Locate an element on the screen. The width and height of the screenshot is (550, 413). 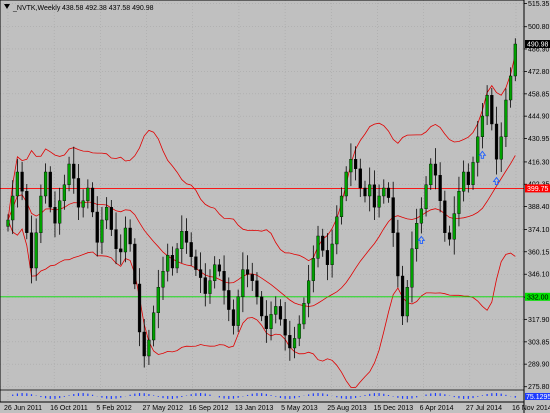
y-tick-label: 374.10 is located at coordinates (539, 230).